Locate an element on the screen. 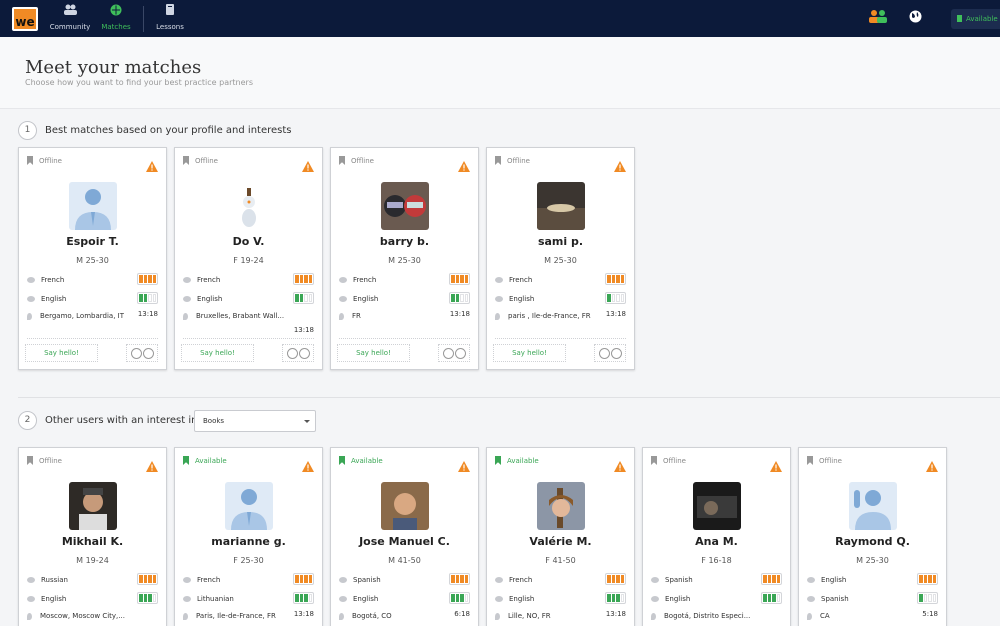 This screenshot has height=626, width=1000. availability-button: Available is located at coordinates (975, 19).